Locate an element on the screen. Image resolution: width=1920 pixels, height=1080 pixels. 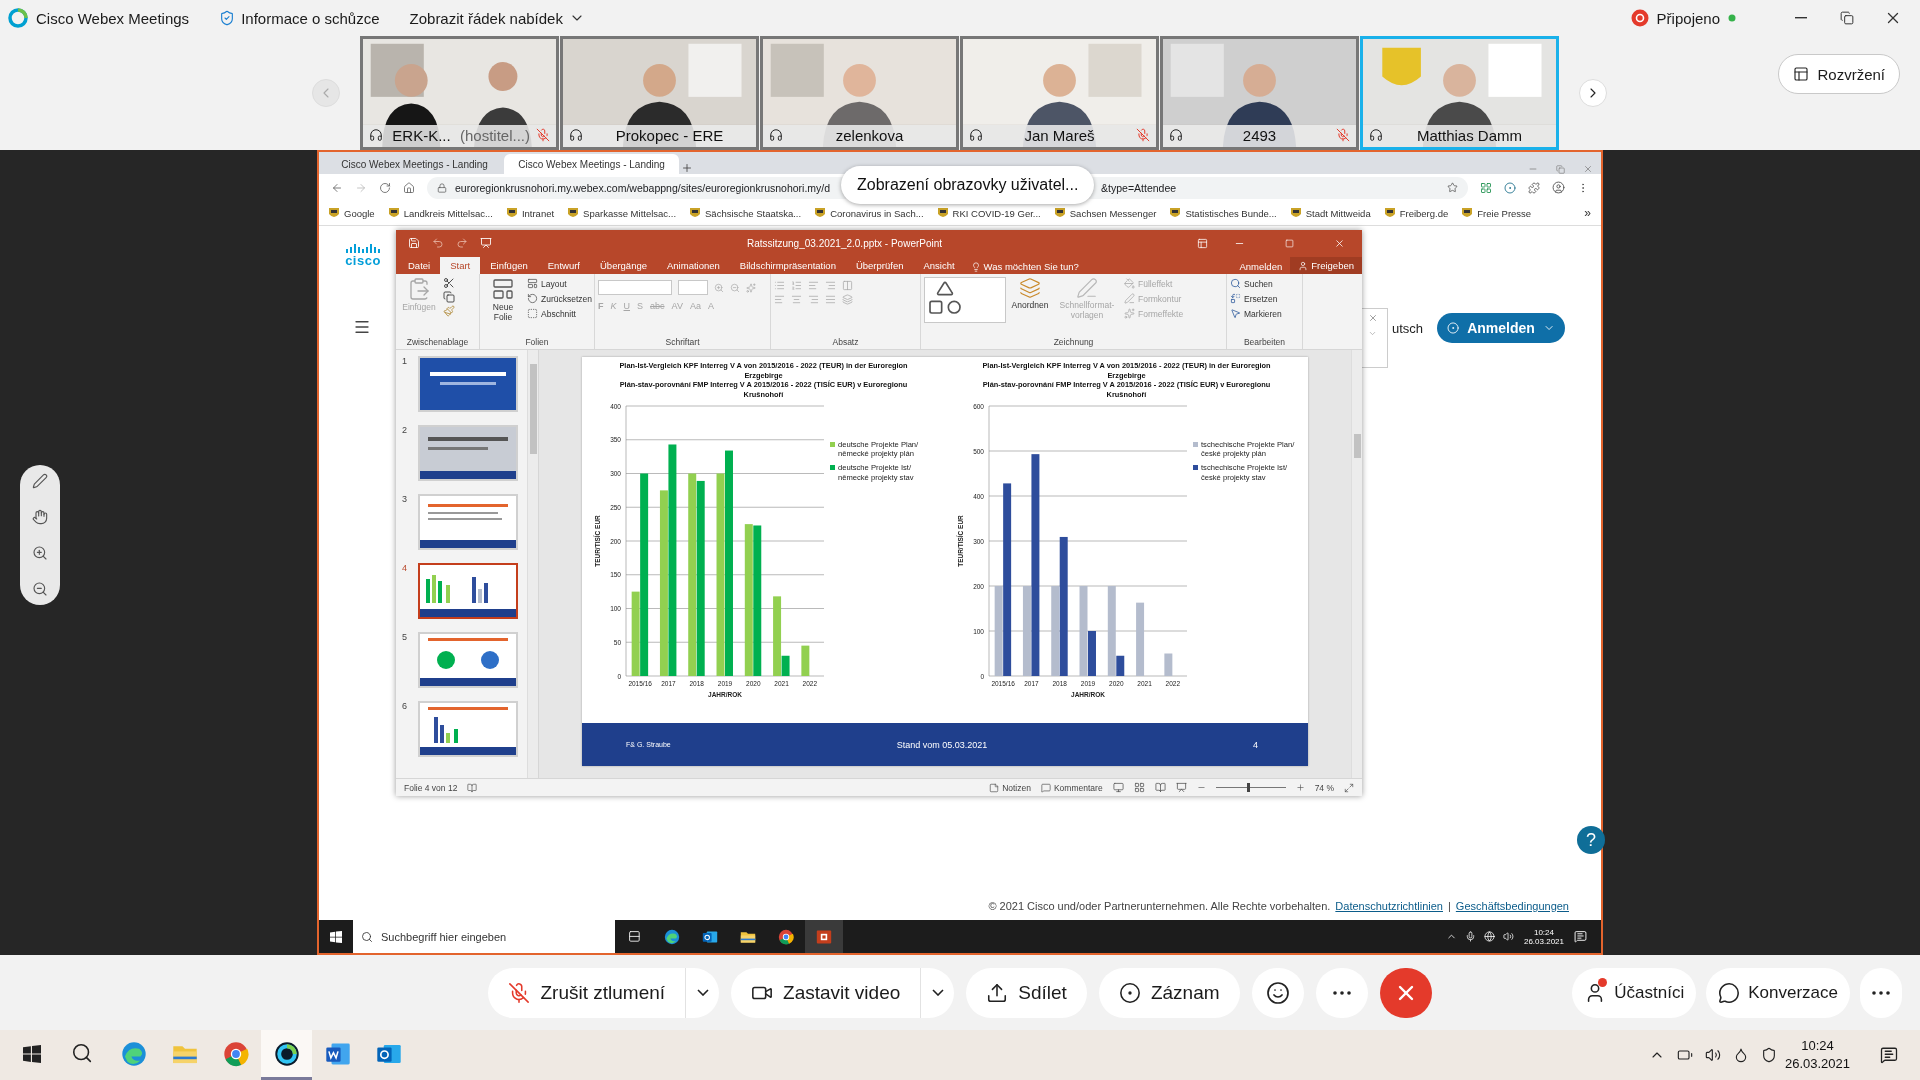
bookmark-link: Intranet is located at coordinates (530, 213).